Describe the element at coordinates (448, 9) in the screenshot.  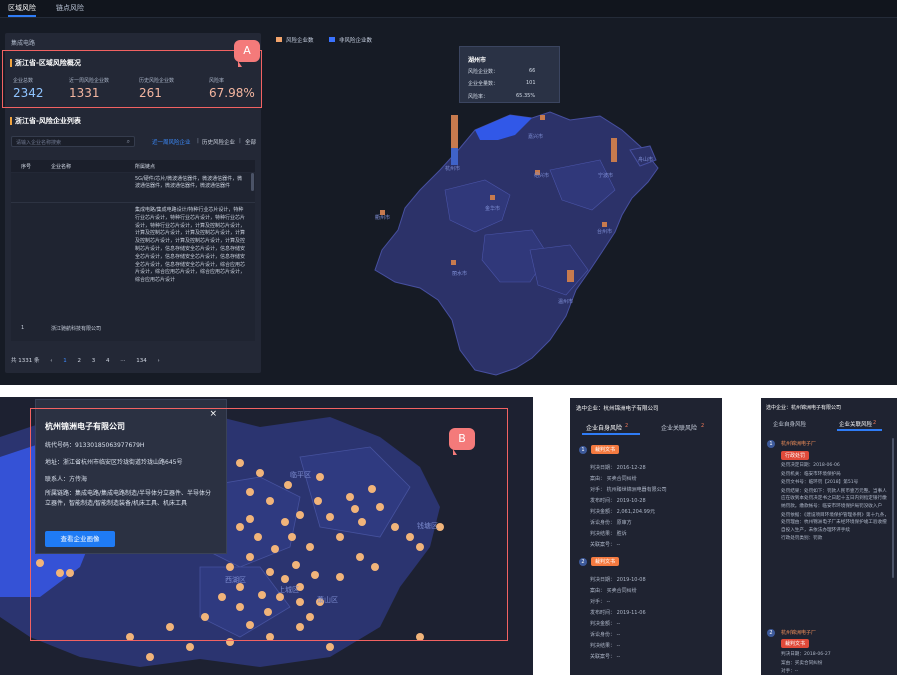
I see `tab-bar: 区域风险 链点风险` at that location.